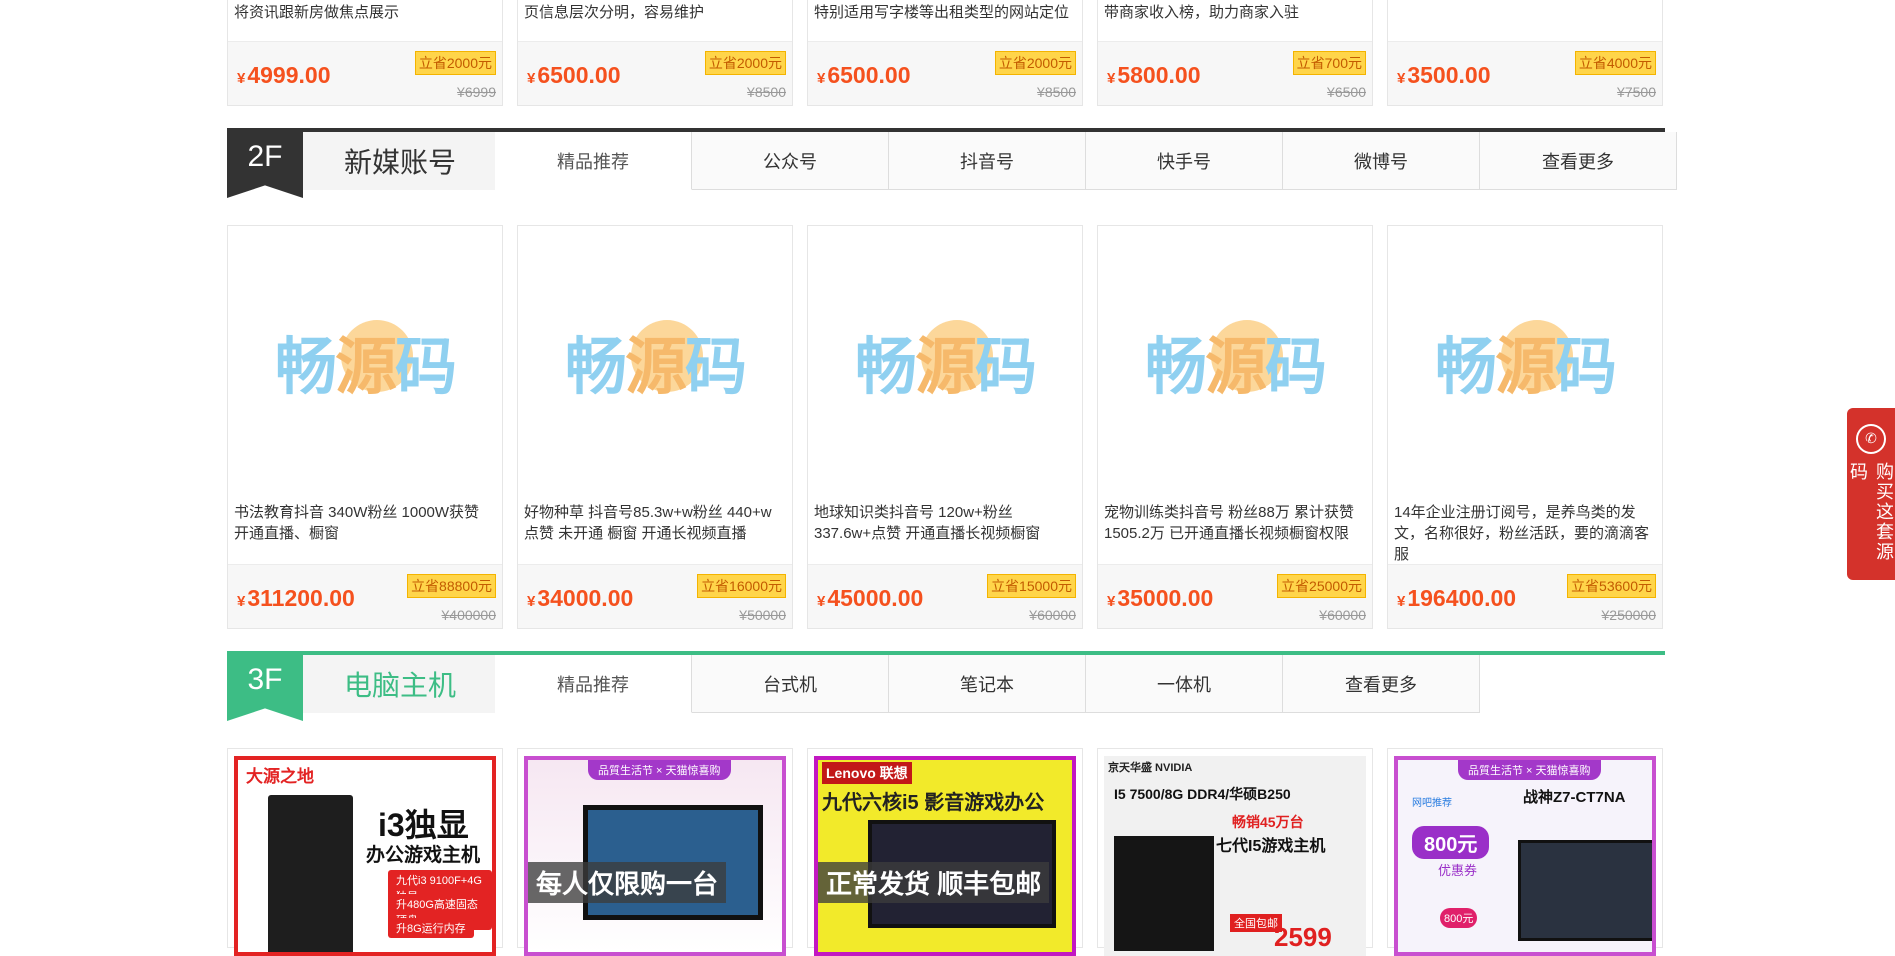 The image size is (1895, 956). What do you see at coordinates (1525, 852) in the screenshot?
I see `product-card: 品質生活节 × 天猫惊喜购 网吧推荐 战神Z7-CT7NA 800元 优惠券 800元` at bounding box center [1525, 852].